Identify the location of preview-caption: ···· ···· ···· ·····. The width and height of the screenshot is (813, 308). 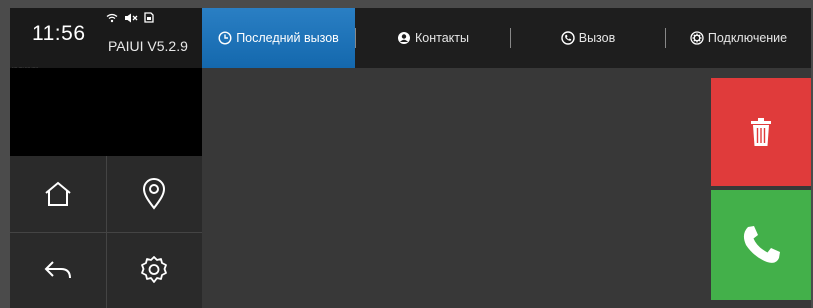
(25, 67).